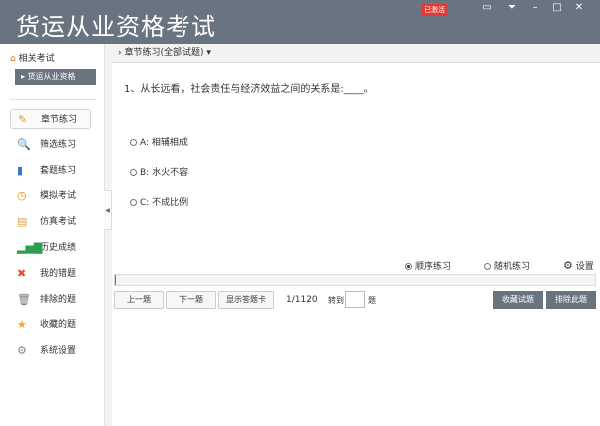 This screenshot has width=600, height=426. I want to click on random-mode-radio: 随机练习, so click(507, 265).